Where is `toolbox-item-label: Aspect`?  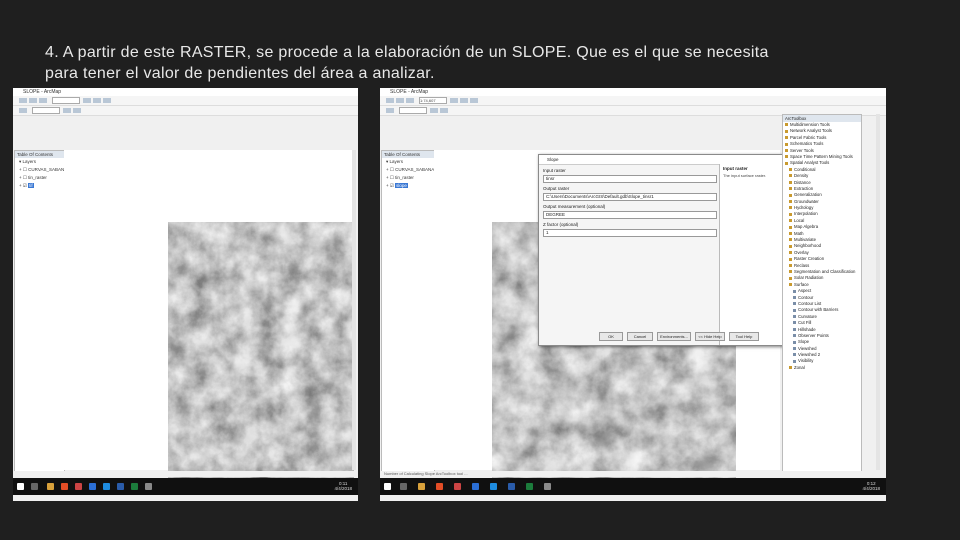 toolbox-item-label: Aspect is located at coordinates (805, 291).